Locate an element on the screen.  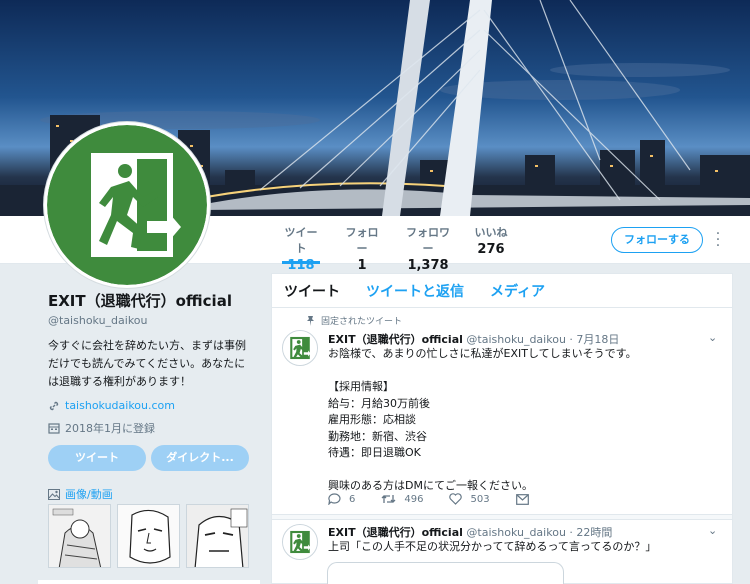
heart-icon is located at coordinates (456, 499).